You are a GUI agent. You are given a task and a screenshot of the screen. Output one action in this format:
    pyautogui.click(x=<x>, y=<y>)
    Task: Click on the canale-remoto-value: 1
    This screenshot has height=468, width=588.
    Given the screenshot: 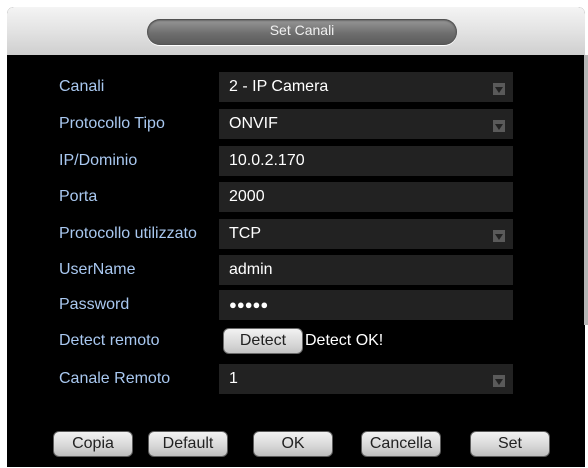 What is the action you would take?
    pyautogui.click(x=233, y=378)
    